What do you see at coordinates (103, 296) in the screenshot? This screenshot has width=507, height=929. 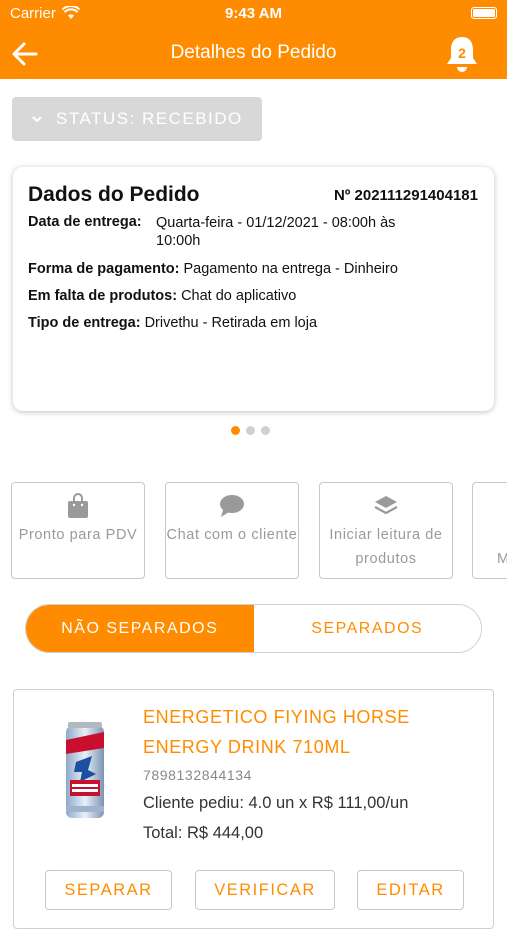 I see `missing-products-label: Em falta de produtos:` at bounding box center [103, 296].